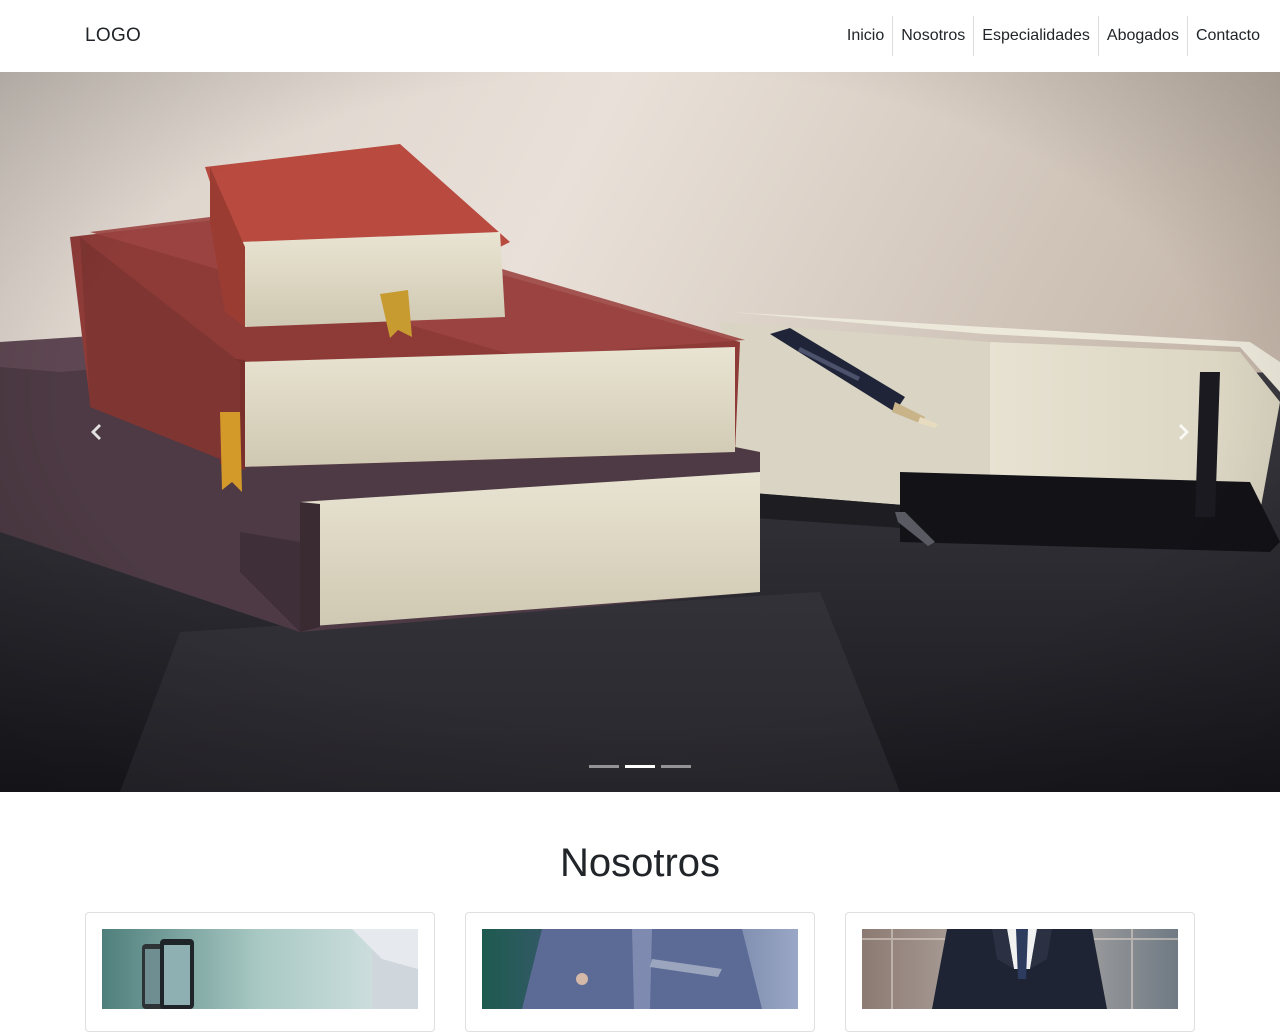 This screenshot has height=1032, width=1280. Describe the element at coordinates (1020, 969) in the screenshot. I see `card-image-businessman-suit` at that location.